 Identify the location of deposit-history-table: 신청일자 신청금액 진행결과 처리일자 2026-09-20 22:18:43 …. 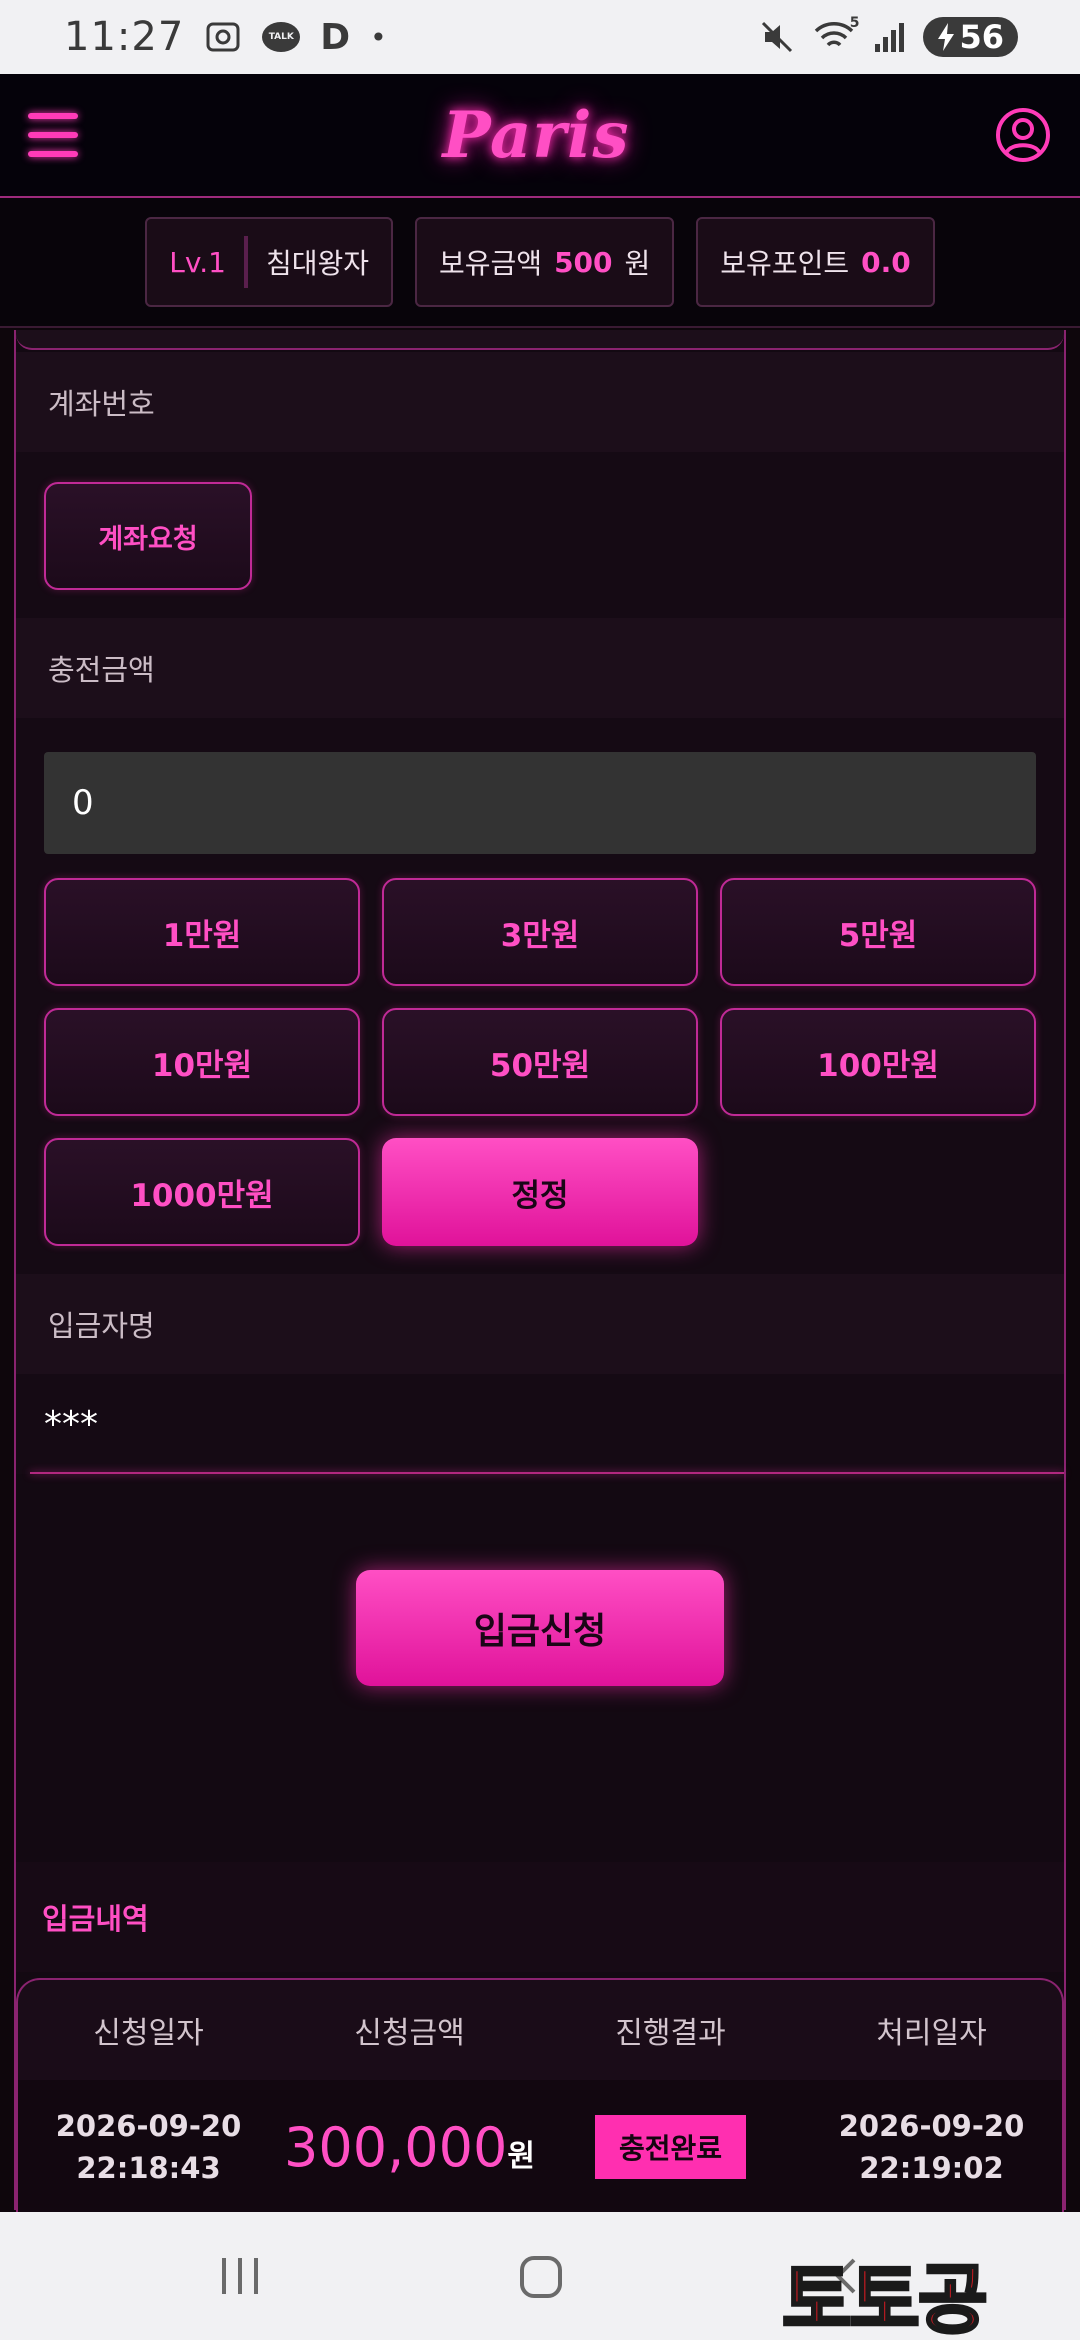
(540, 2095).